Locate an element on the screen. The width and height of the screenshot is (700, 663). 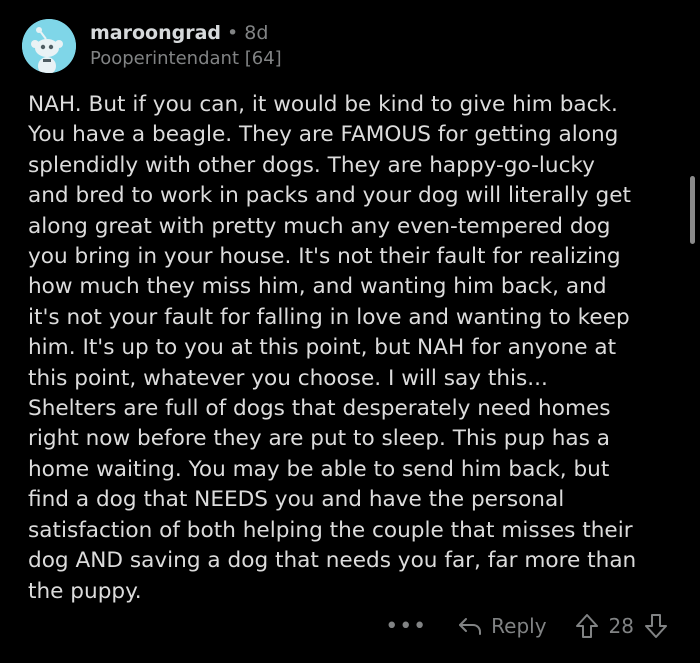
vote-score: 28 is located at coordinates (621, 626).